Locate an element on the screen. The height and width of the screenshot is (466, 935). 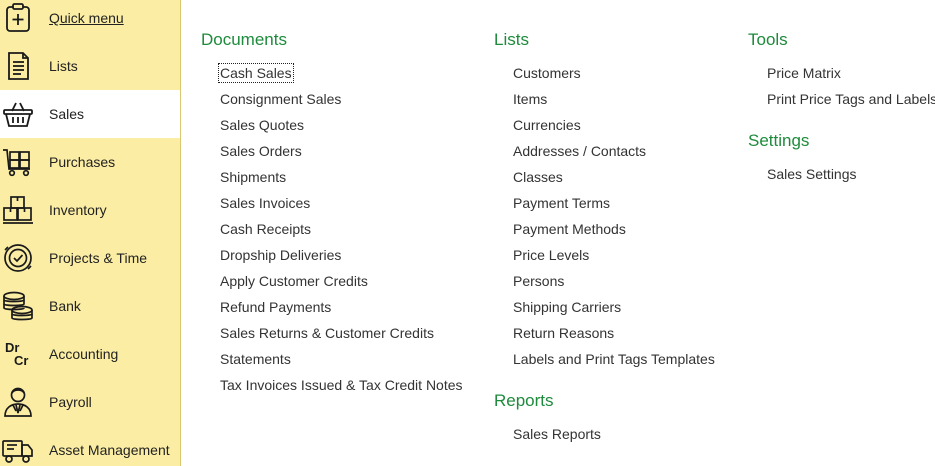
sidebar-item-accounting: Dr Cr Accounting is located at coordinates (90, 354).